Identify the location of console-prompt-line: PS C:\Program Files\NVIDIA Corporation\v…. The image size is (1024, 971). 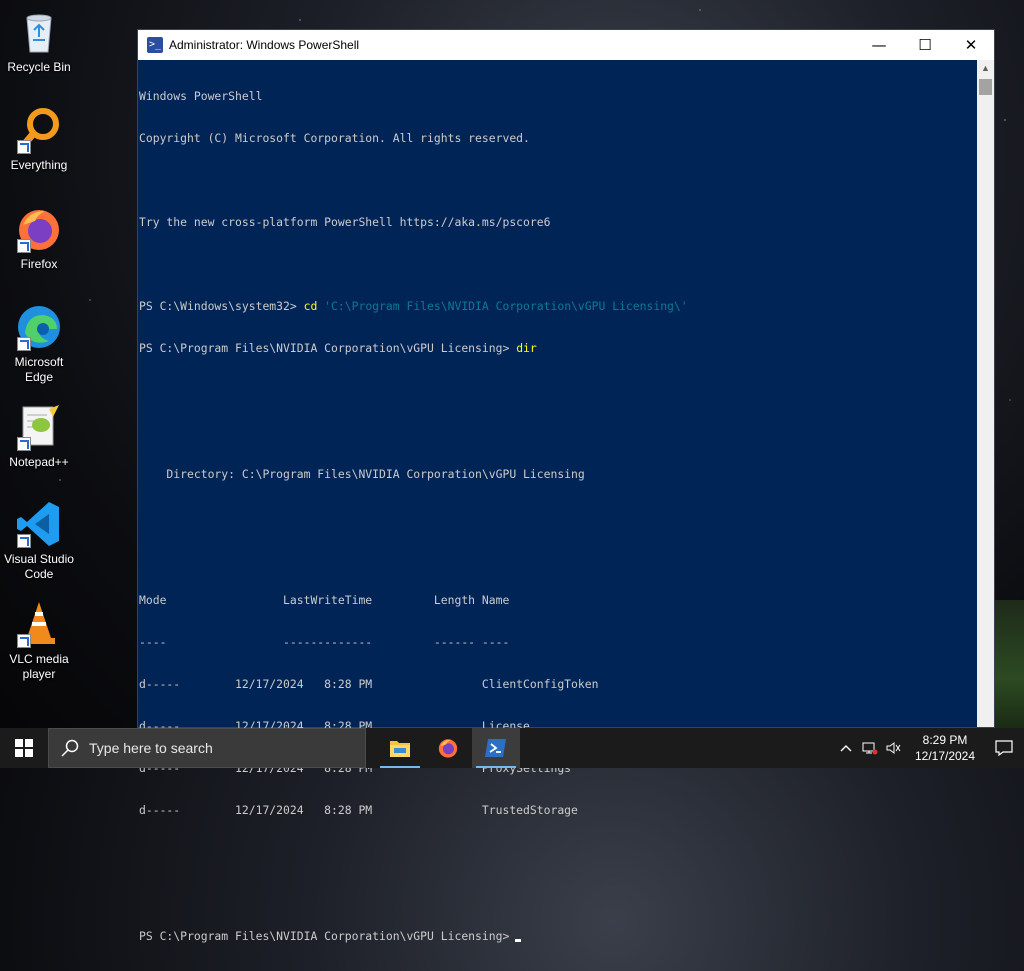
(558, 936).